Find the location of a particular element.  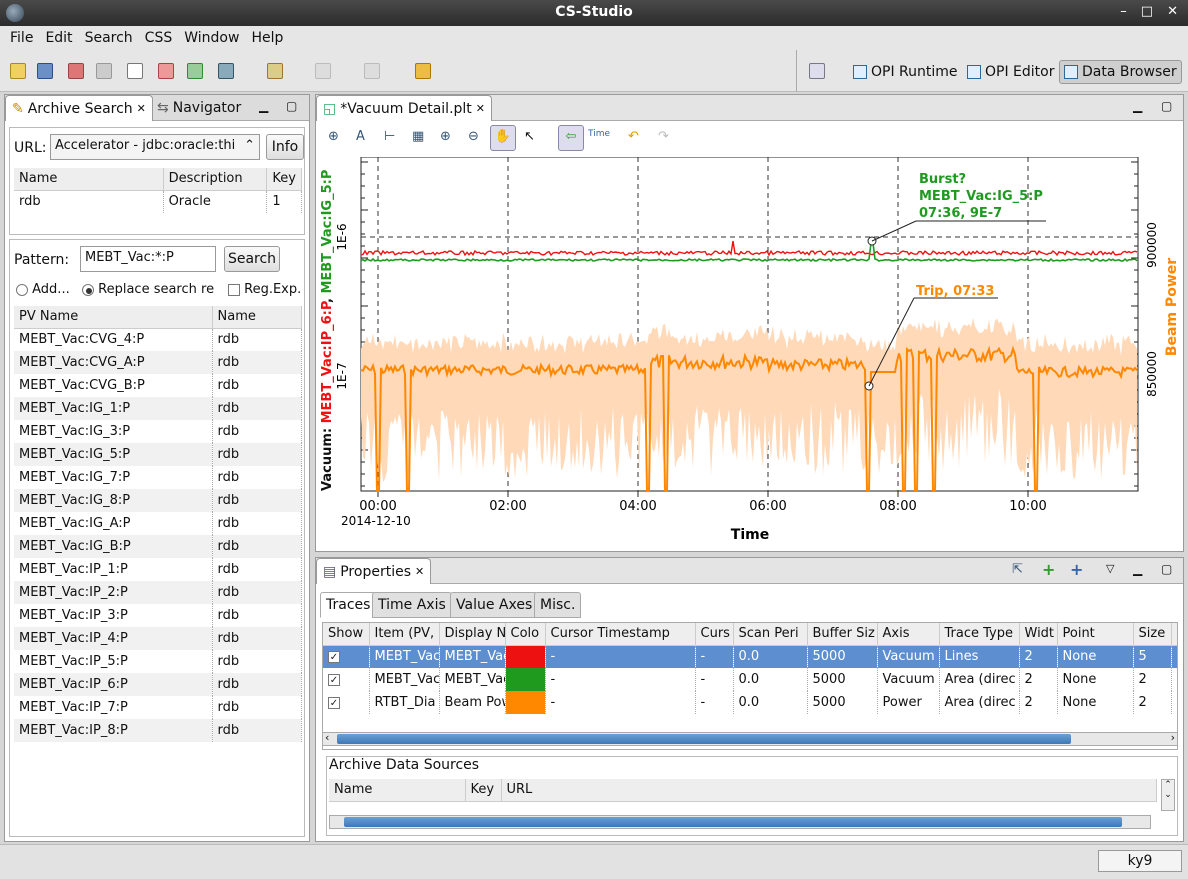

list-item: MEBT_Vac:IP_7:P rdb is located at coordinates (158, 707).